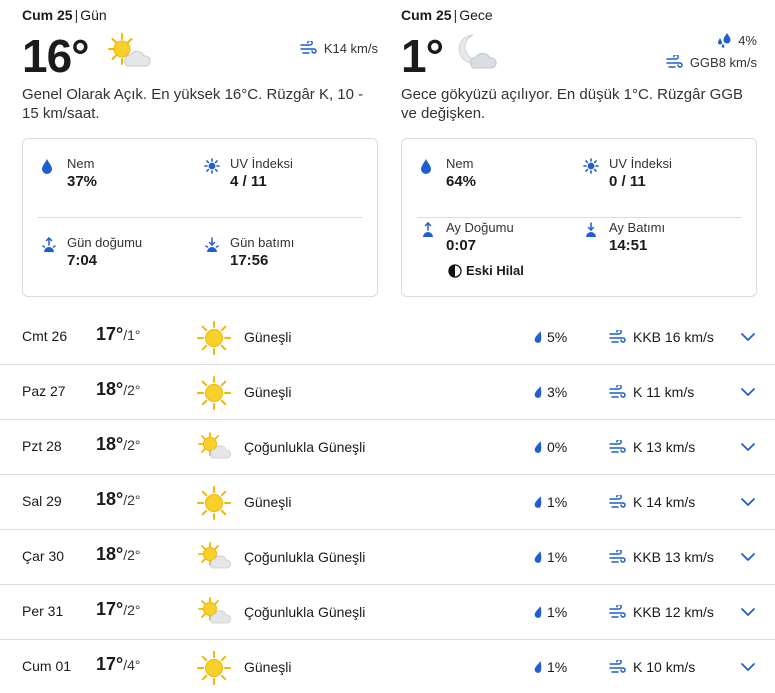 This screenshot has width=775, height=693. What do you see at coordinates (480, 227) in the screenshot?
I see `moonrise-label: Ay Doğumu` at bounding box center [480, 227].